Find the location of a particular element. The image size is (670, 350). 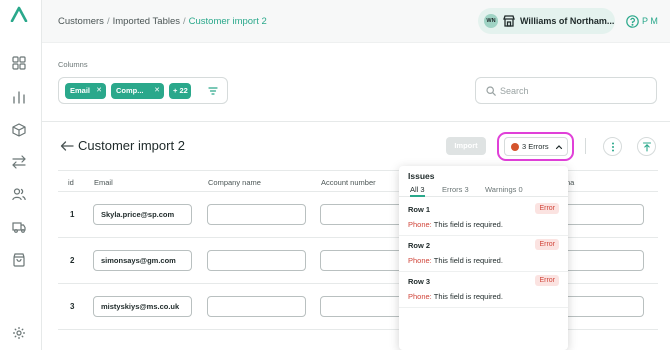

arrows-icon is located at coordinates (19, 162).